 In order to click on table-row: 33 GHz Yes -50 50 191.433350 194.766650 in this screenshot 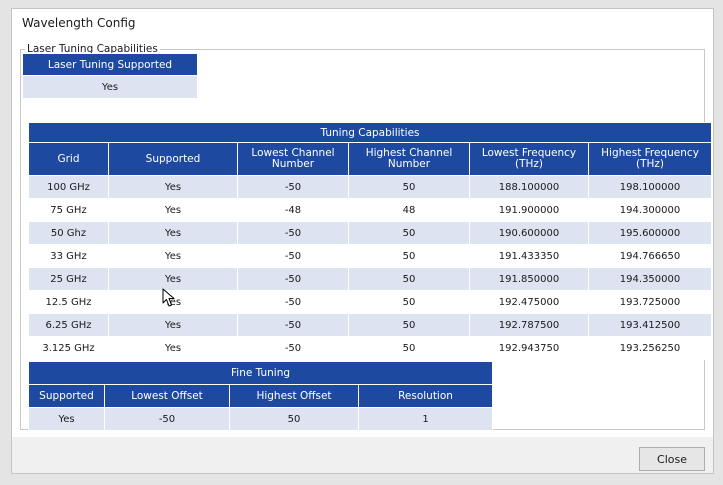, I will do `click(370, 256)`.